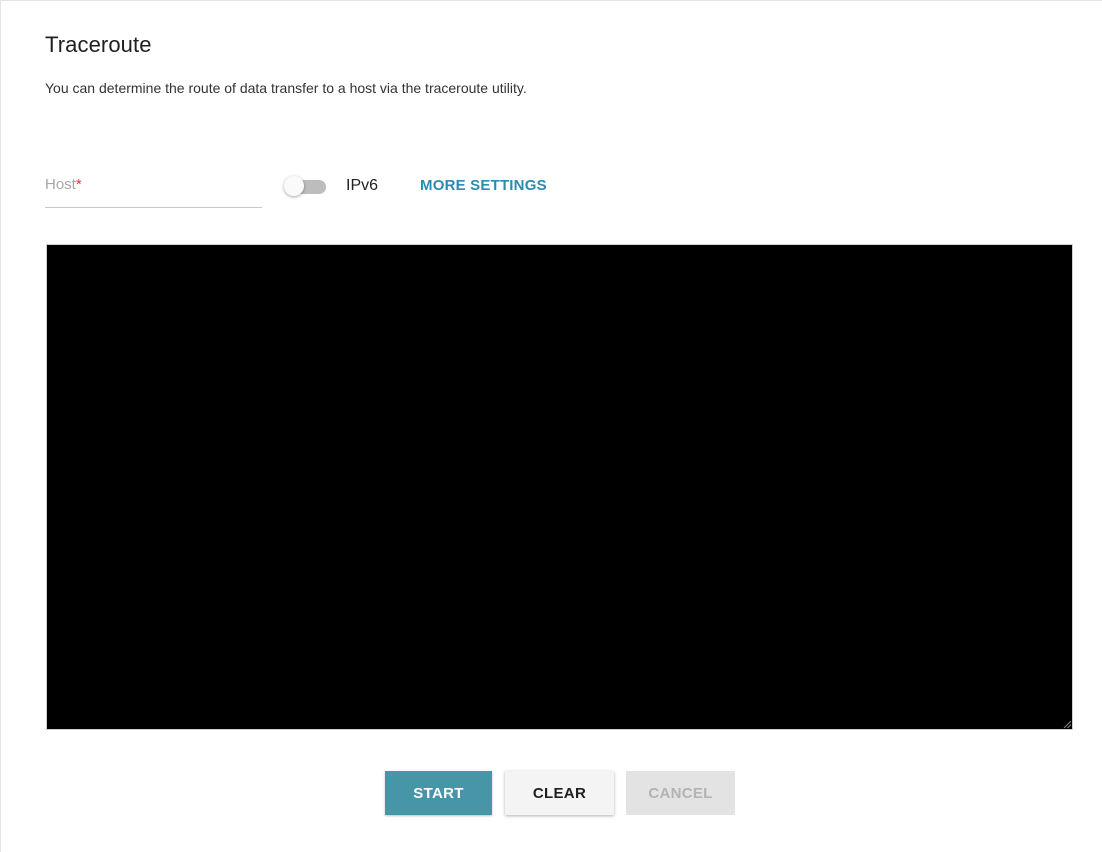 Image resolution: width=1102 pixels, height=852 pixels. Describe the element at coordinates (483, 185) in the screenshot. I see `more-settings-link: MORE SETTINGS` at that location.